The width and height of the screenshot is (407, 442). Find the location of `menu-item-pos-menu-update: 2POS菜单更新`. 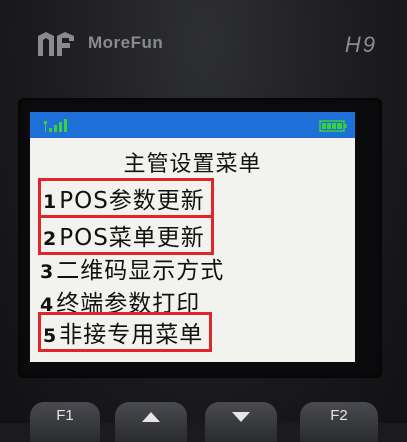

menu-item-pos-menu-update: 2POS菜单更新 is located at coordinates (126, 235).